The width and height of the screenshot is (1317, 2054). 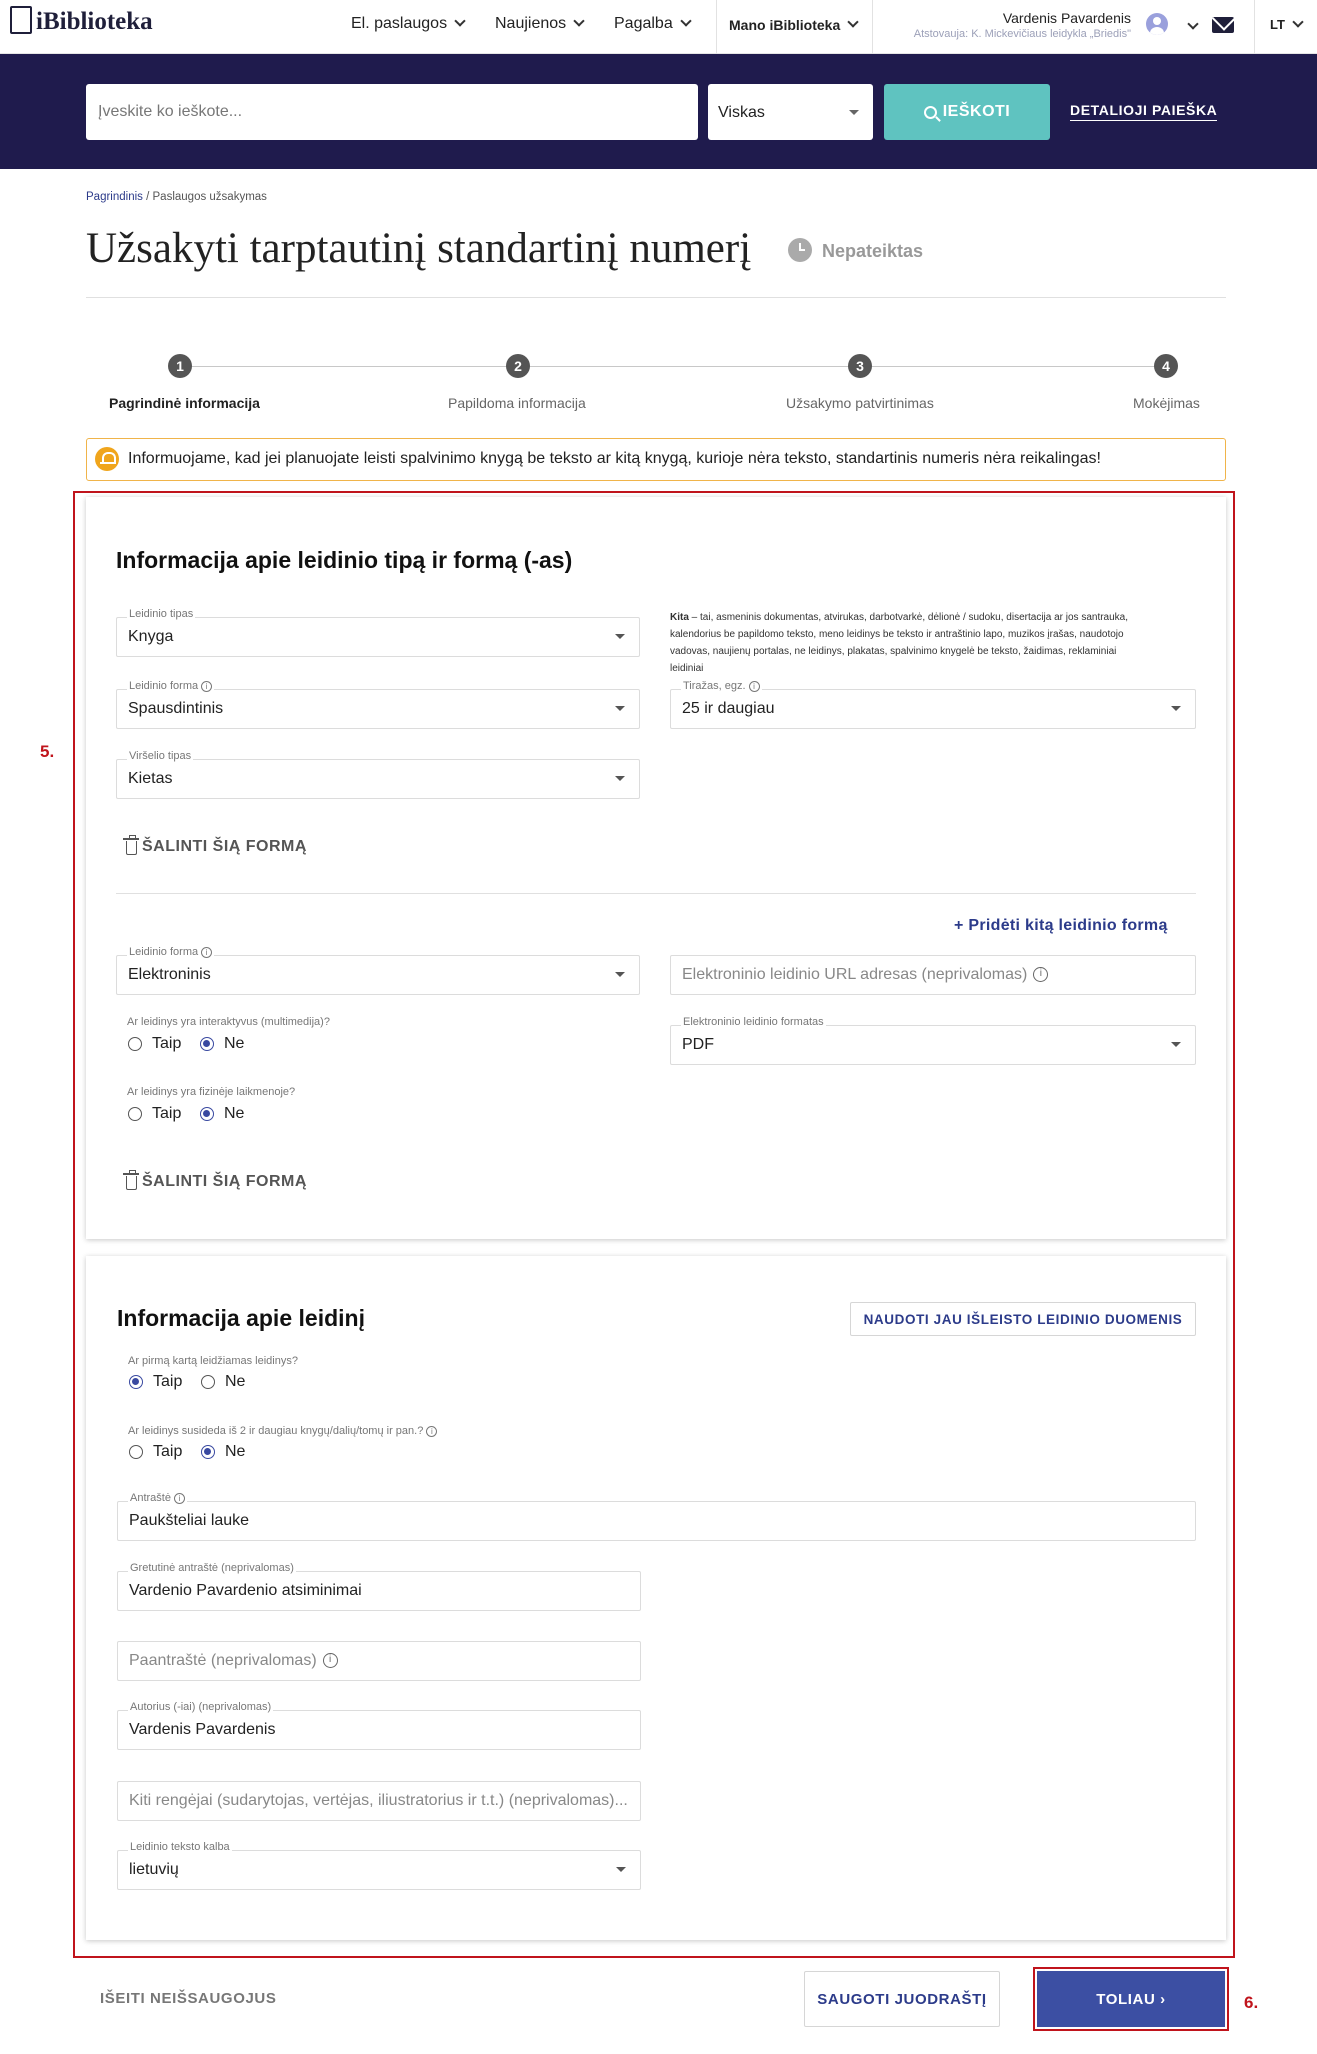 What do you see at coordinates (136, 1452) in the screenshot?
I see `multi-volume-yes-radio` at bounding box center [136, 1452].